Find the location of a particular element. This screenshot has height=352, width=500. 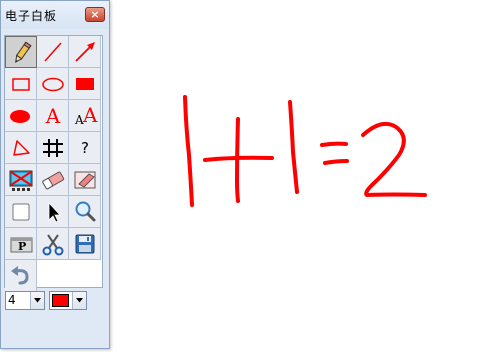

save-button is located at coordinates (85, 244).